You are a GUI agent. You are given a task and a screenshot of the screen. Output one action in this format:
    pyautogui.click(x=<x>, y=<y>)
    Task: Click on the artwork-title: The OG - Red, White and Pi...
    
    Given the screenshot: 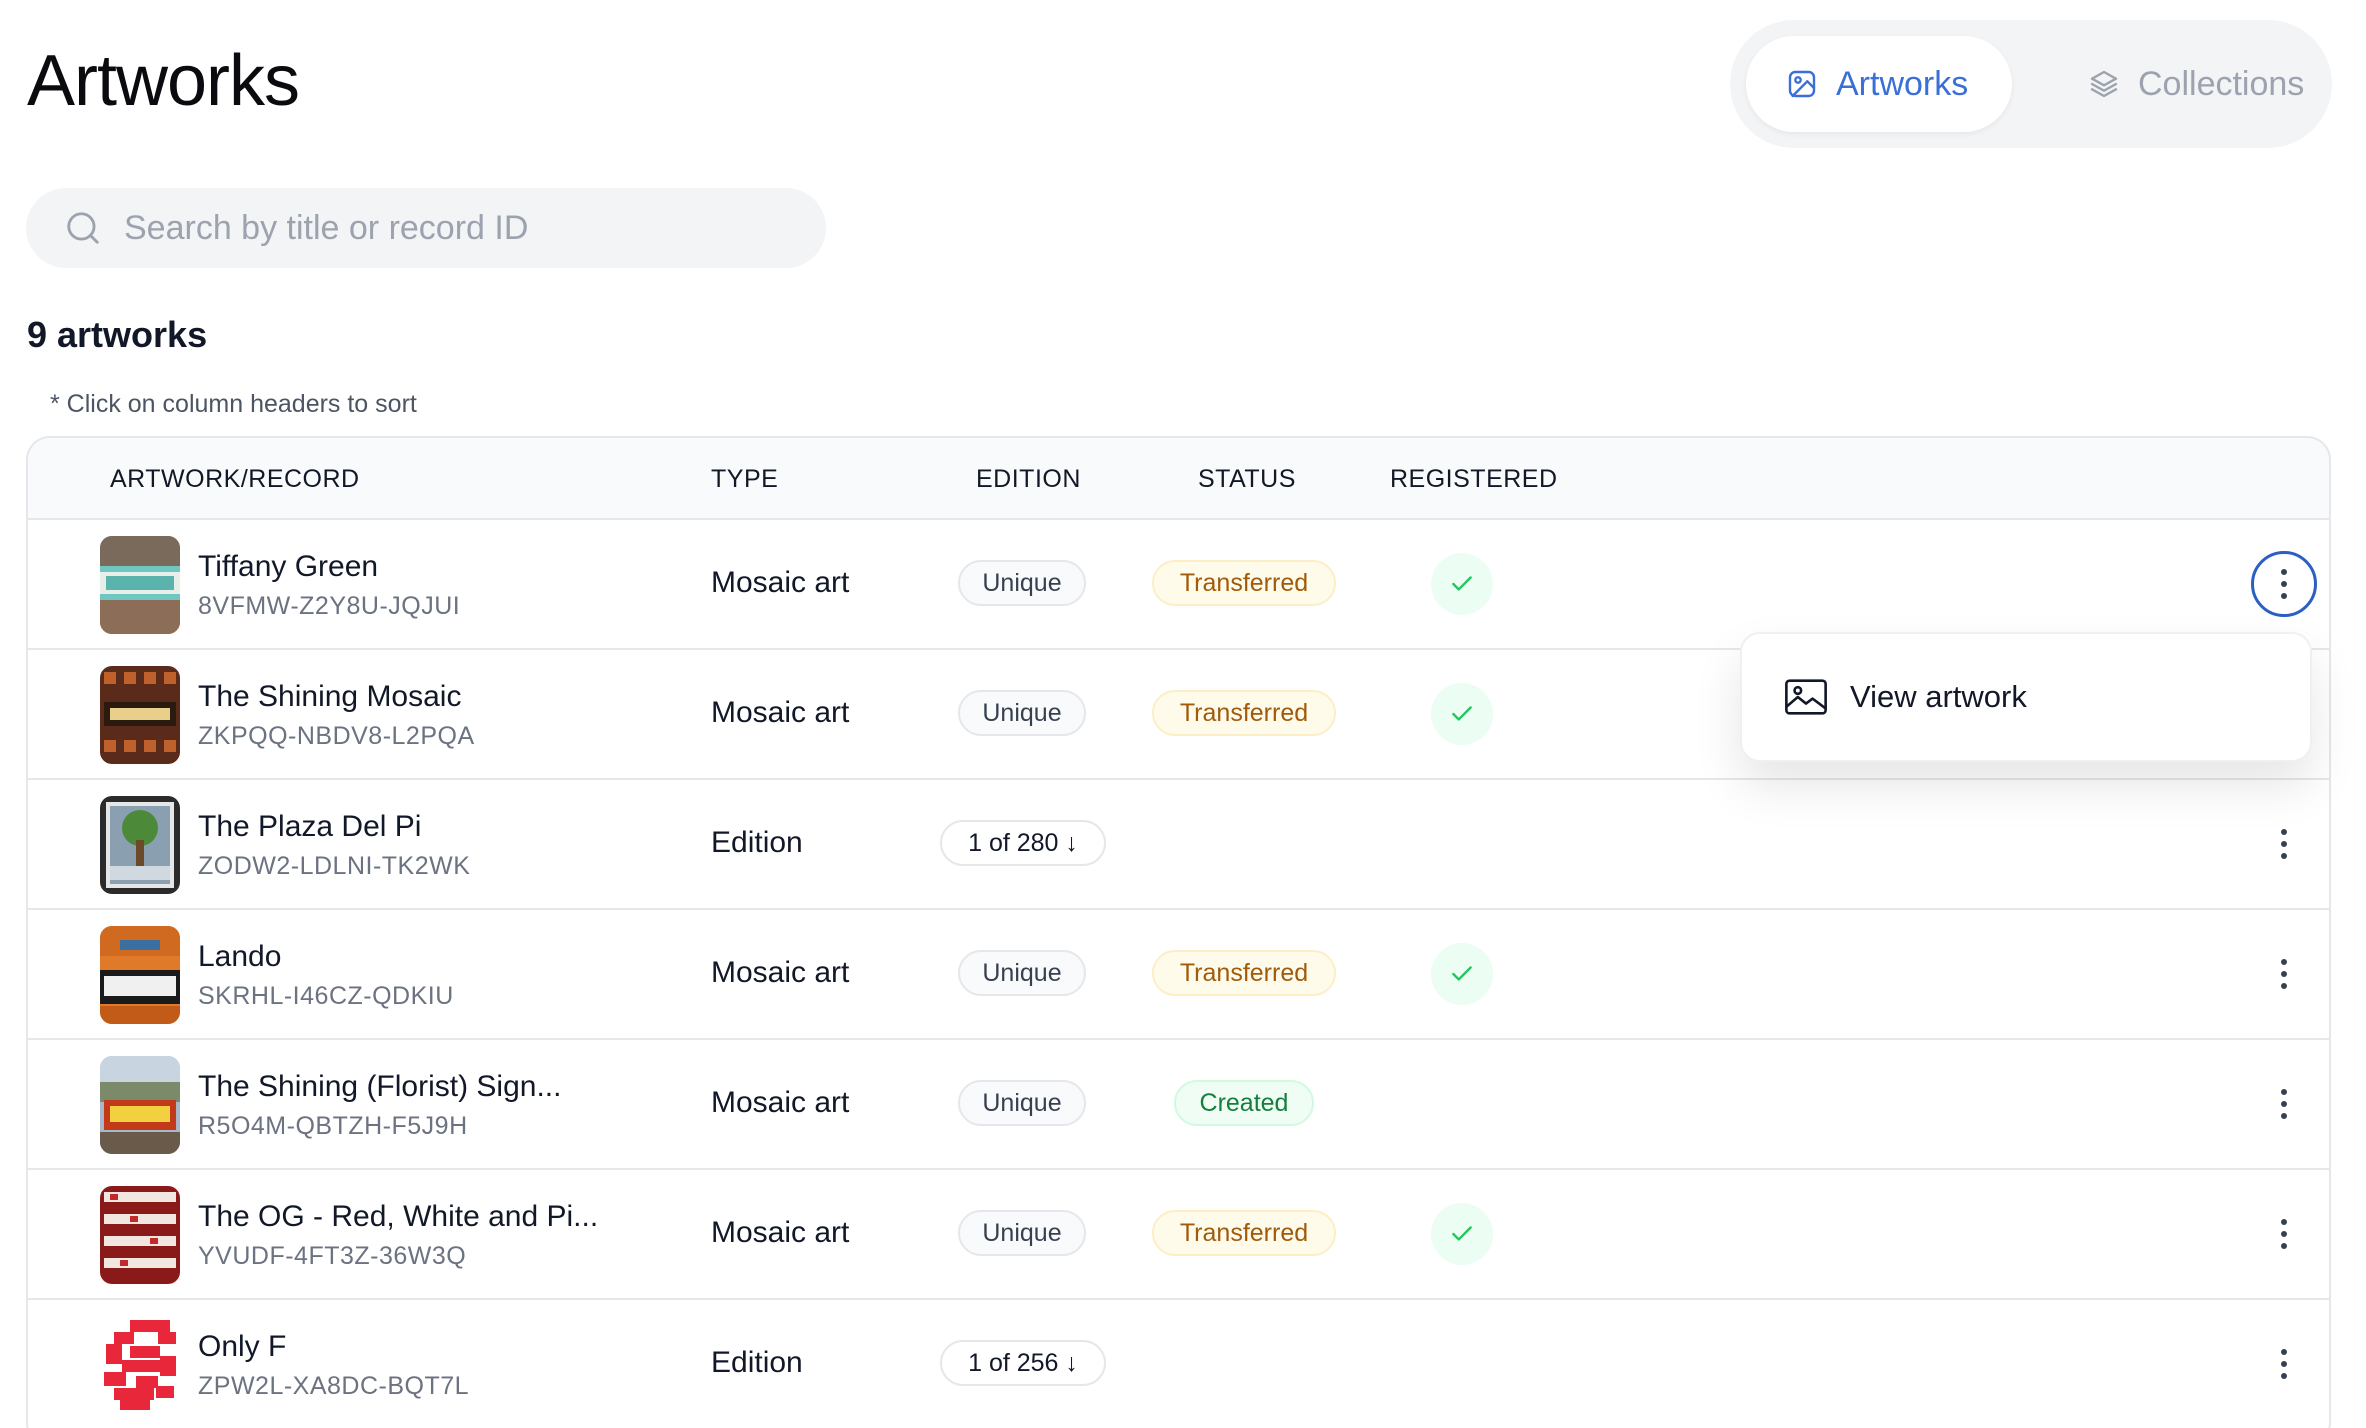 What is the action you would take?
    pyautogui.click(x=398, y=1217)
    